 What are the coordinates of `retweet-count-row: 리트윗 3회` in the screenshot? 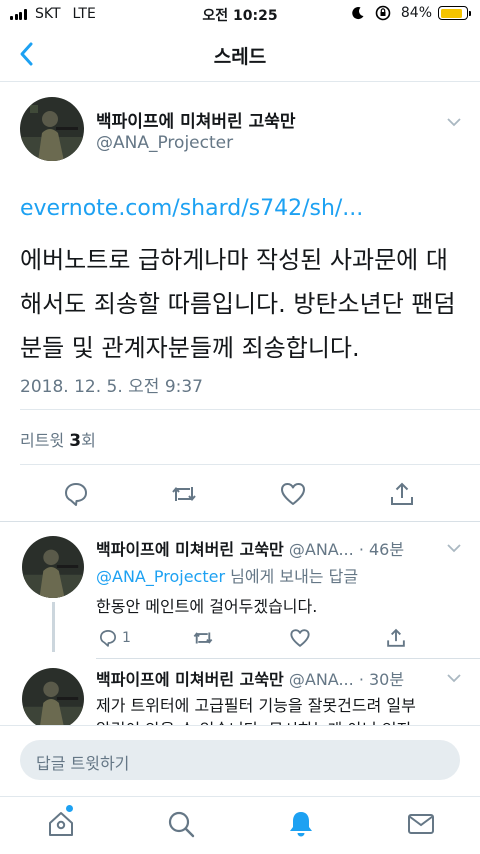 It's located at (58, 439).